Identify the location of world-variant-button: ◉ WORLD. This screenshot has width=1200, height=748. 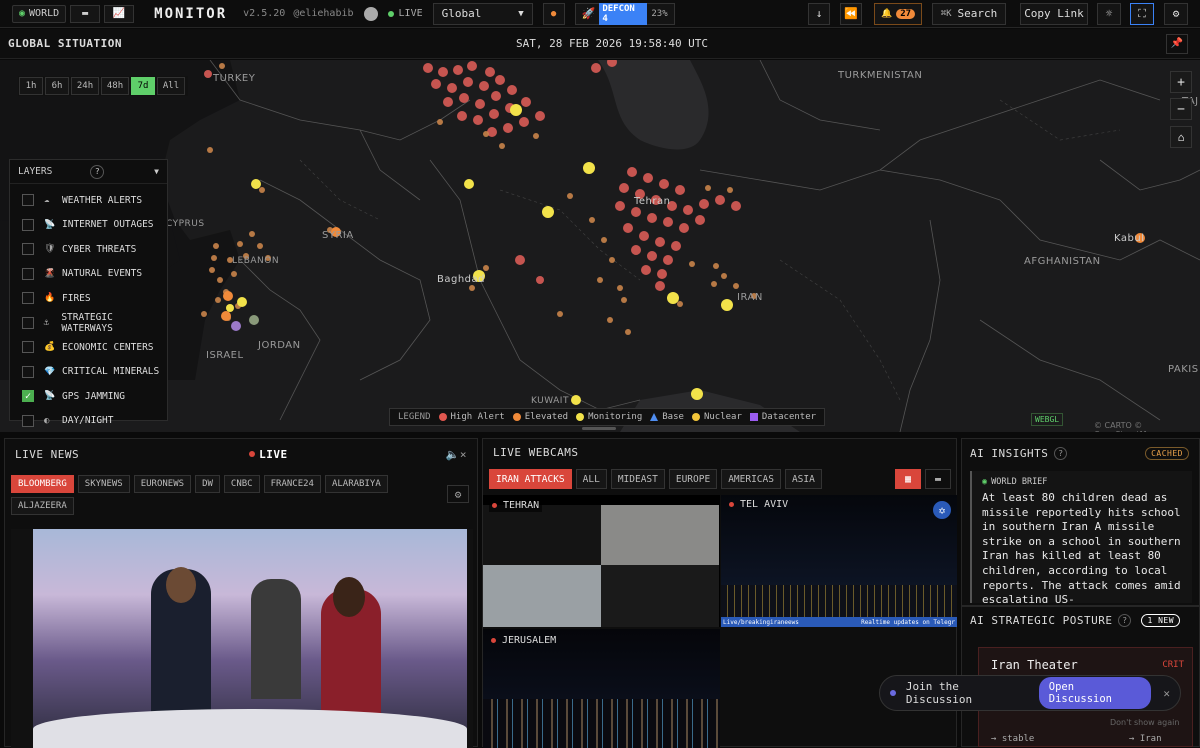
(39, 13).